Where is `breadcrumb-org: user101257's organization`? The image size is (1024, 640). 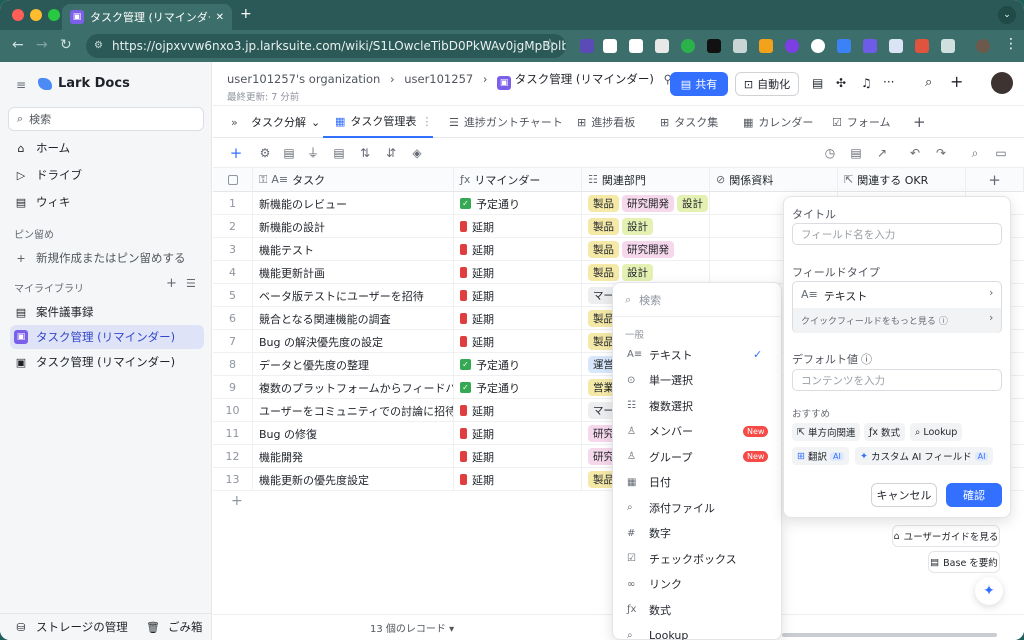
breadcrumb-org: user101257's organization is located at coordinates (303, 79).